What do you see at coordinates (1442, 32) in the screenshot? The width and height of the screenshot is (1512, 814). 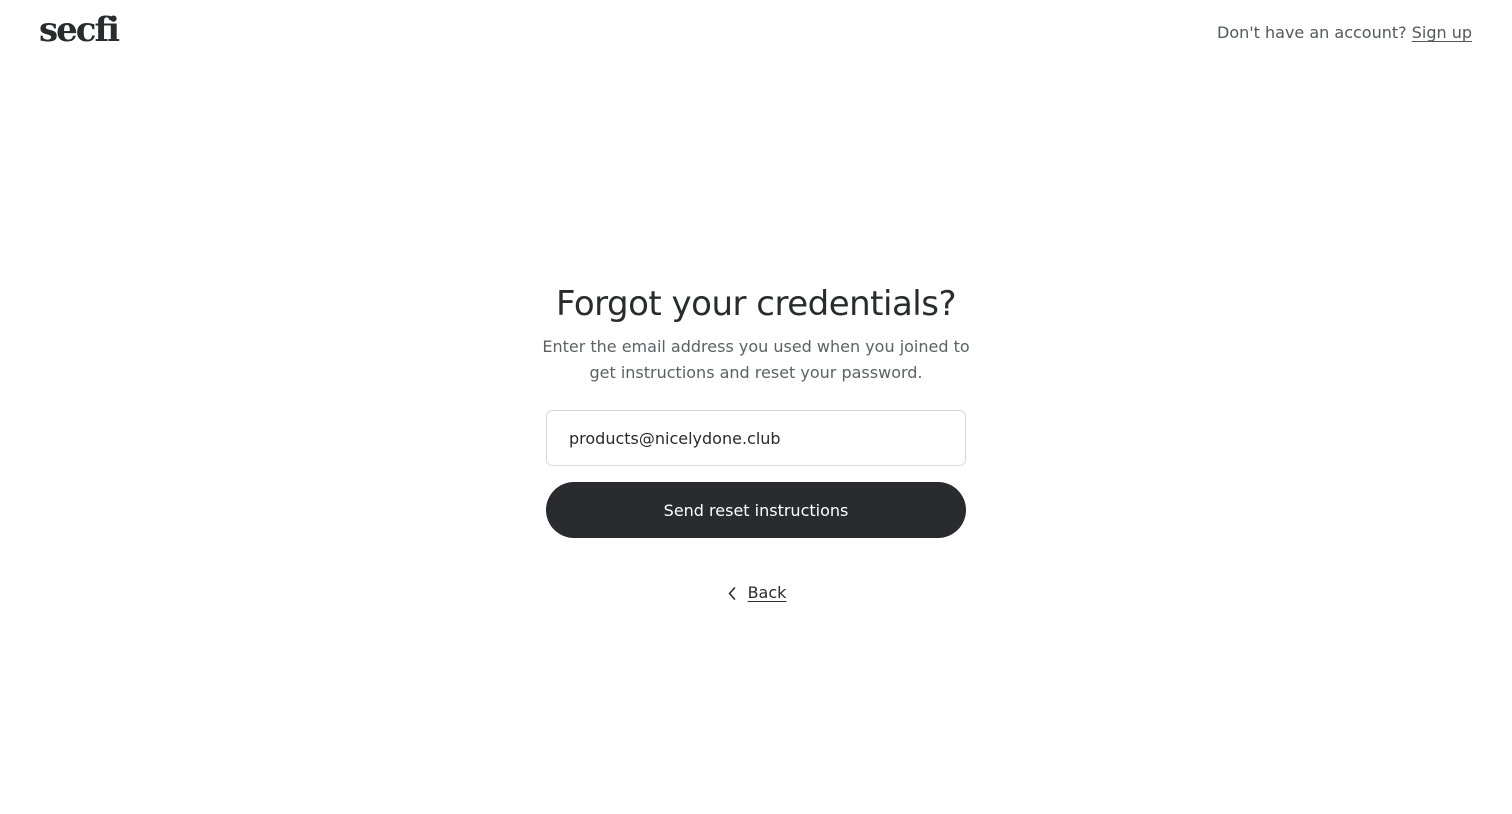 I see `signup-link: Sign up` at bounding box center [1442, 32].